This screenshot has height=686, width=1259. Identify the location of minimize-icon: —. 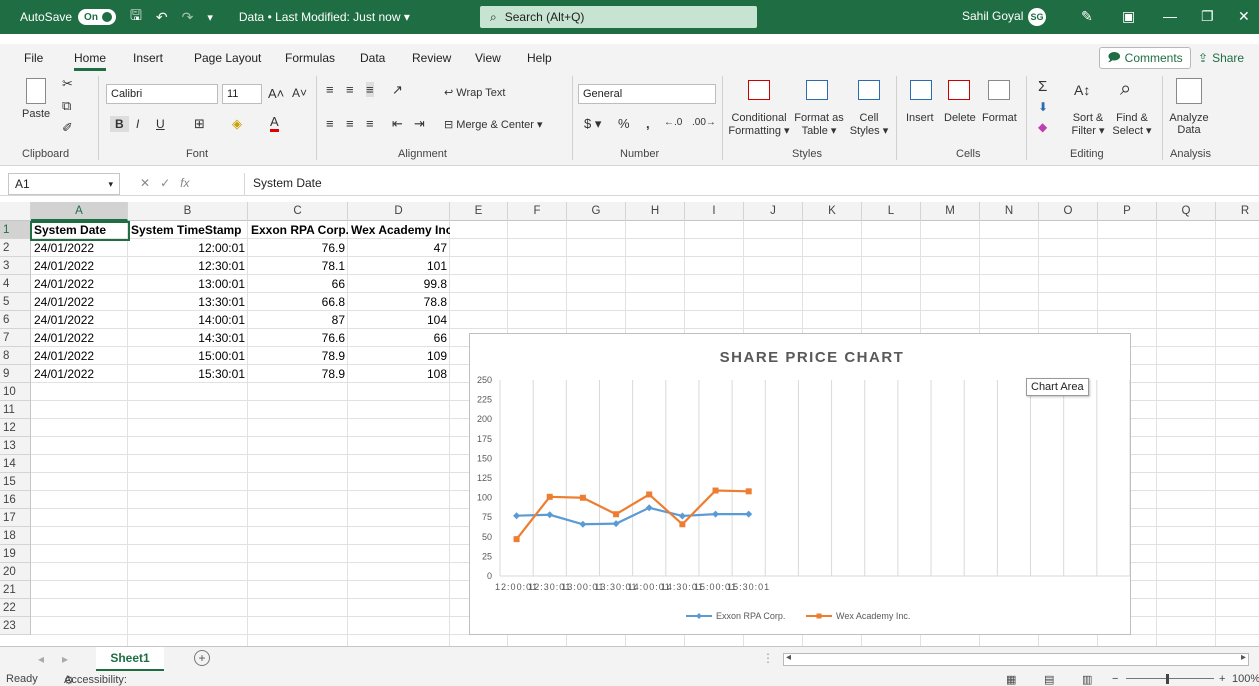
(1170, 16).